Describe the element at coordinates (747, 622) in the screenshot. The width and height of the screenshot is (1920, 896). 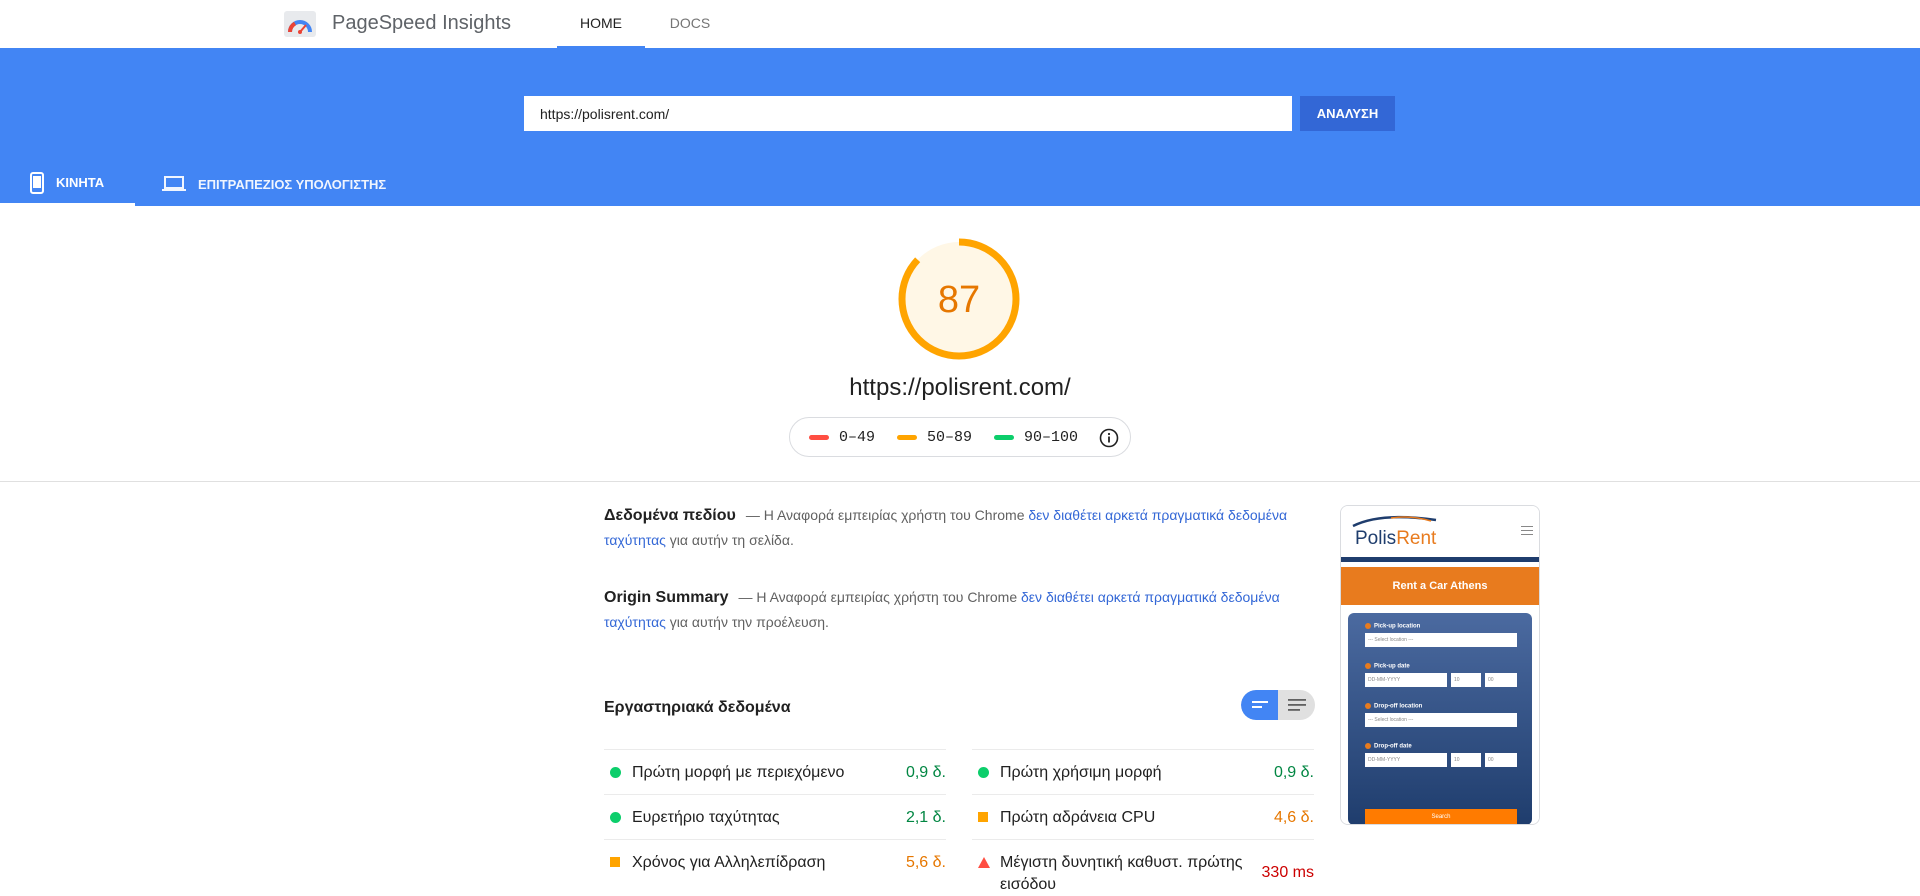
I see `origin-summary-text-end: για αυτήν την προέλευση.` at that location.